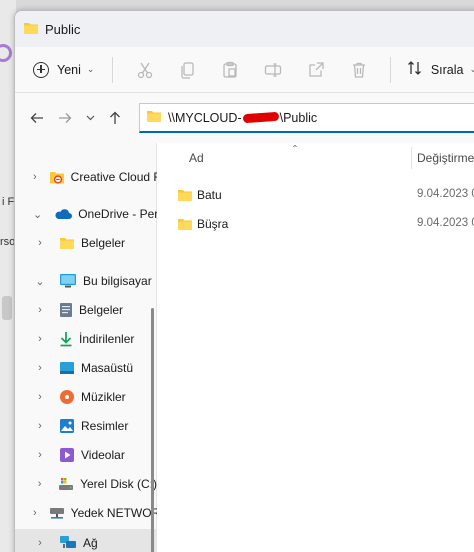 The width and height of the screenshot is (474, 552). I want to click on sidebar-item-label: Masaüstü, so click(107, 368).